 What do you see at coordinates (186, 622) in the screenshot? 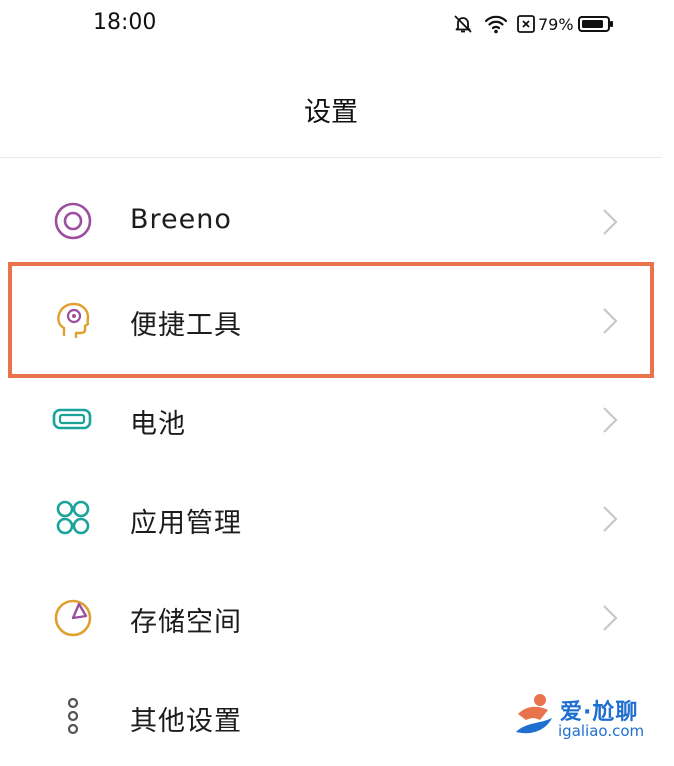
I see `settings-item-label: 存储空间` at bounding box center [186, 622].